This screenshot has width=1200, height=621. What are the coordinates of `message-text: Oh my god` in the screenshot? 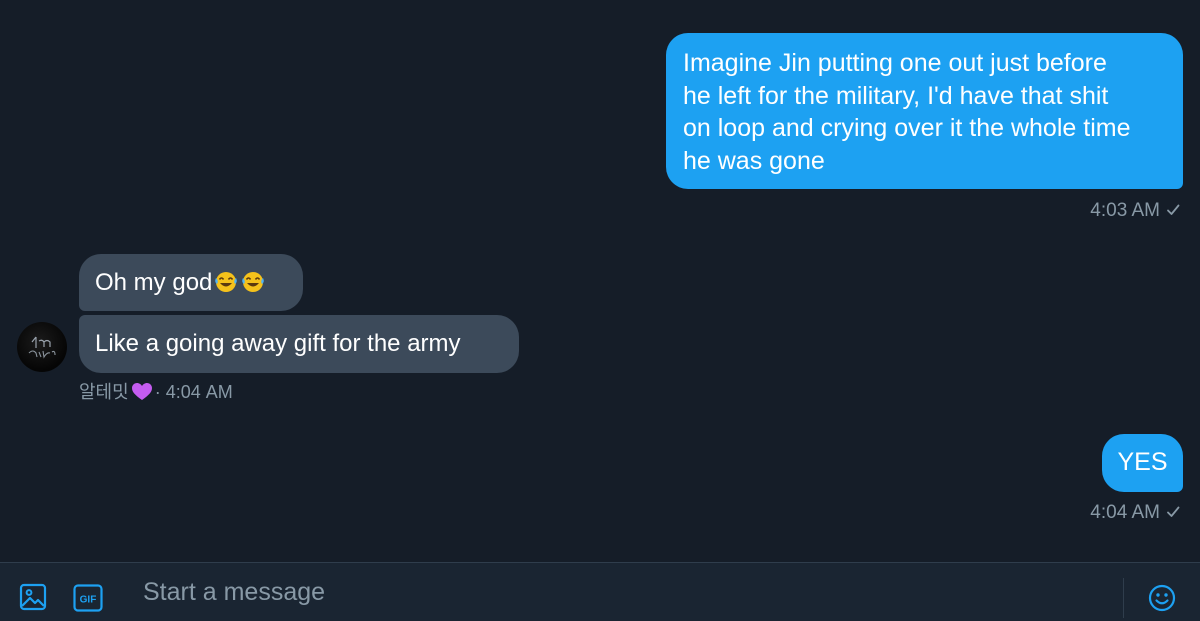 It's located at (154, 282).